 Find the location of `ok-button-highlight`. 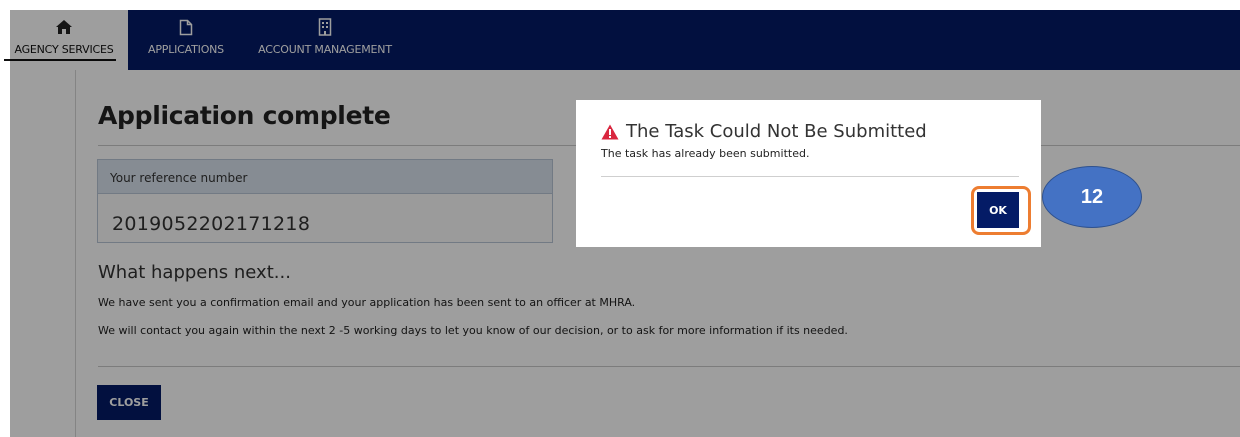

ok-button-highlight is located at coordinates (1001, 210).